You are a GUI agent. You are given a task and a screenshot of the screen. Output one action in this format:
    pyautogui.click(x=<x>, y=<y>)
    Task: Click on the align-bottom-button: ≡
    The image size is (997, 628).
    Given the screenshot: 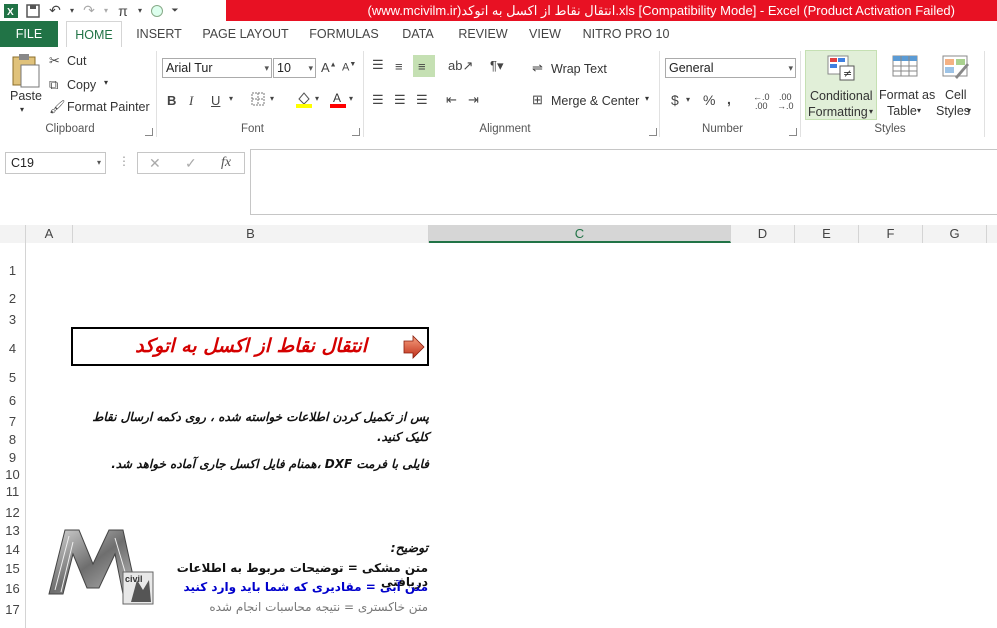 What is the action you would take?
    pyautogui.click(x=424, y=66)
    